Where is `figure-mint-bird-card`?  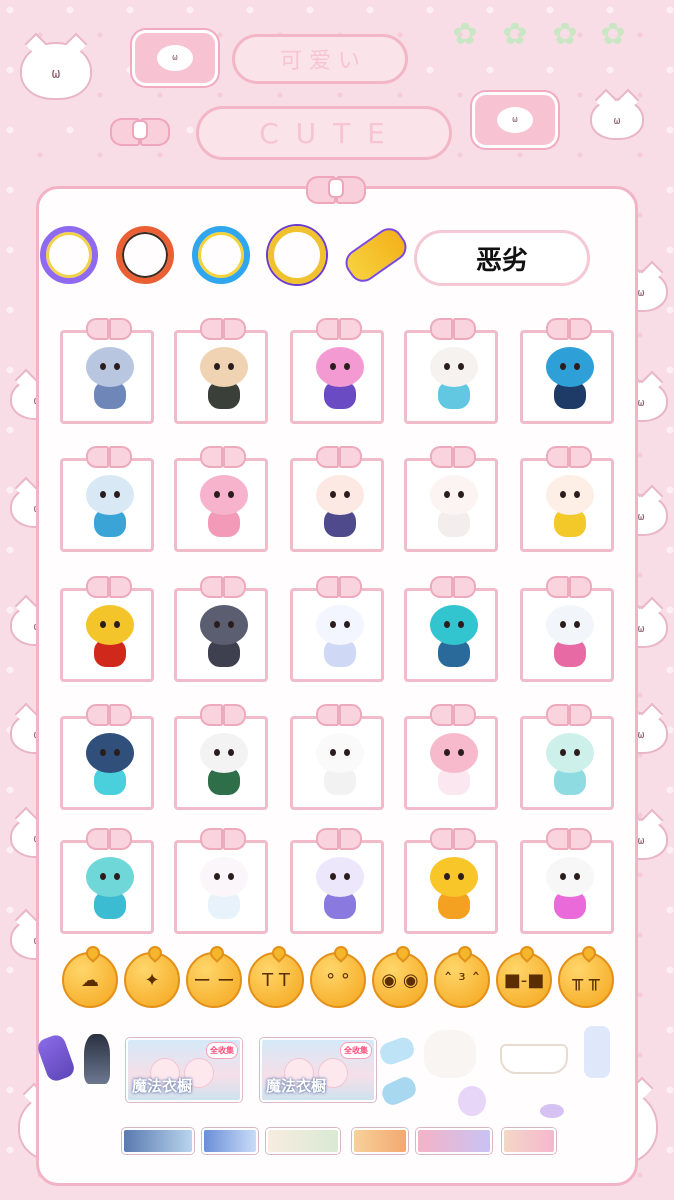 figure-mint-bird-card is located at coordinates (567, 763).